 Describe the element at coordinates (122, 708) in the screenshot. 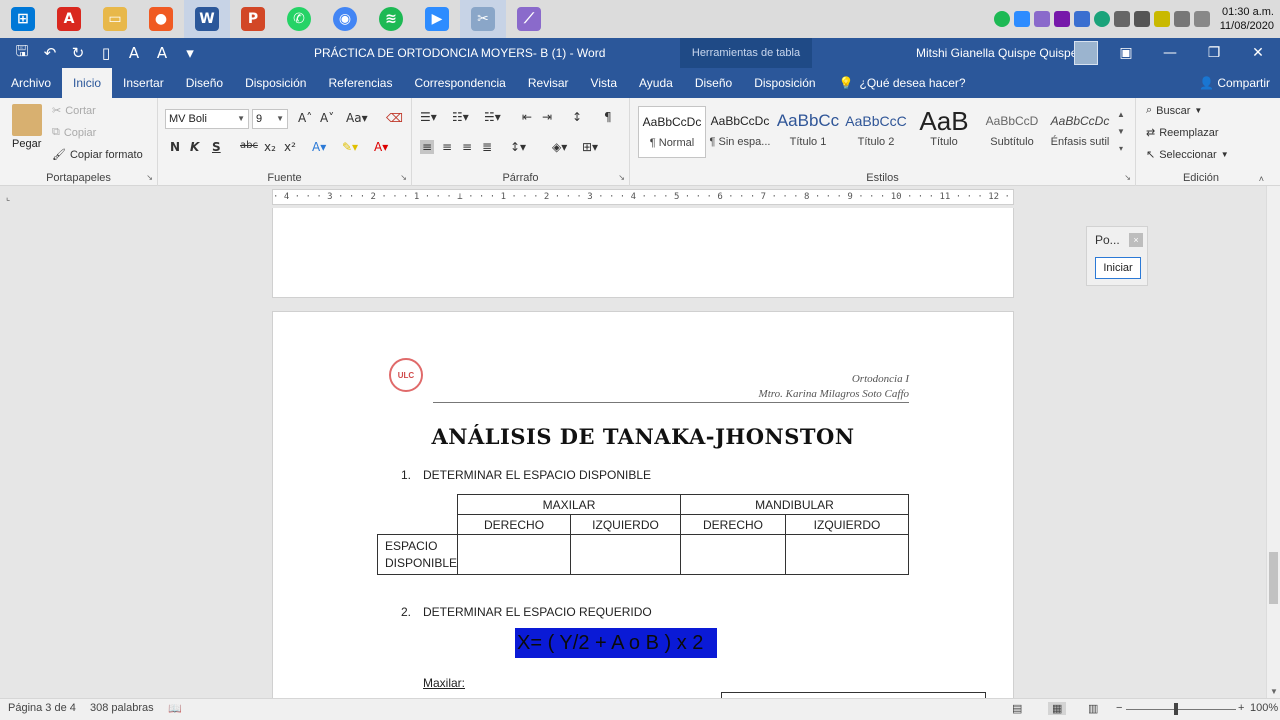

I see `word-count: 308 palabras` at that location.